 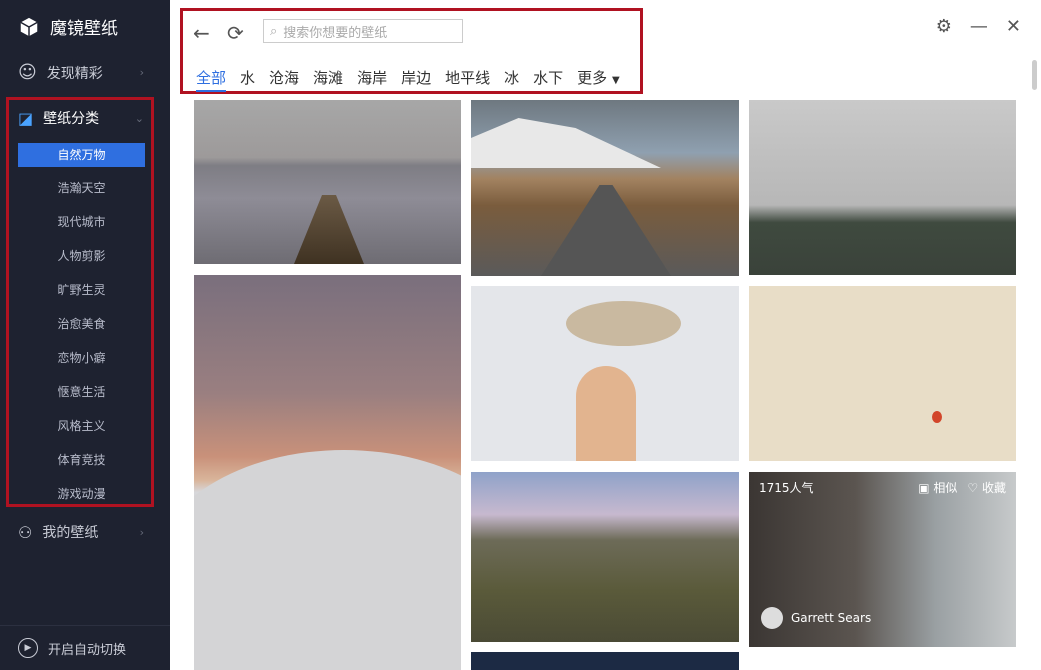 I want to click on search-icon: ⌕, so click(x=274, y=31).